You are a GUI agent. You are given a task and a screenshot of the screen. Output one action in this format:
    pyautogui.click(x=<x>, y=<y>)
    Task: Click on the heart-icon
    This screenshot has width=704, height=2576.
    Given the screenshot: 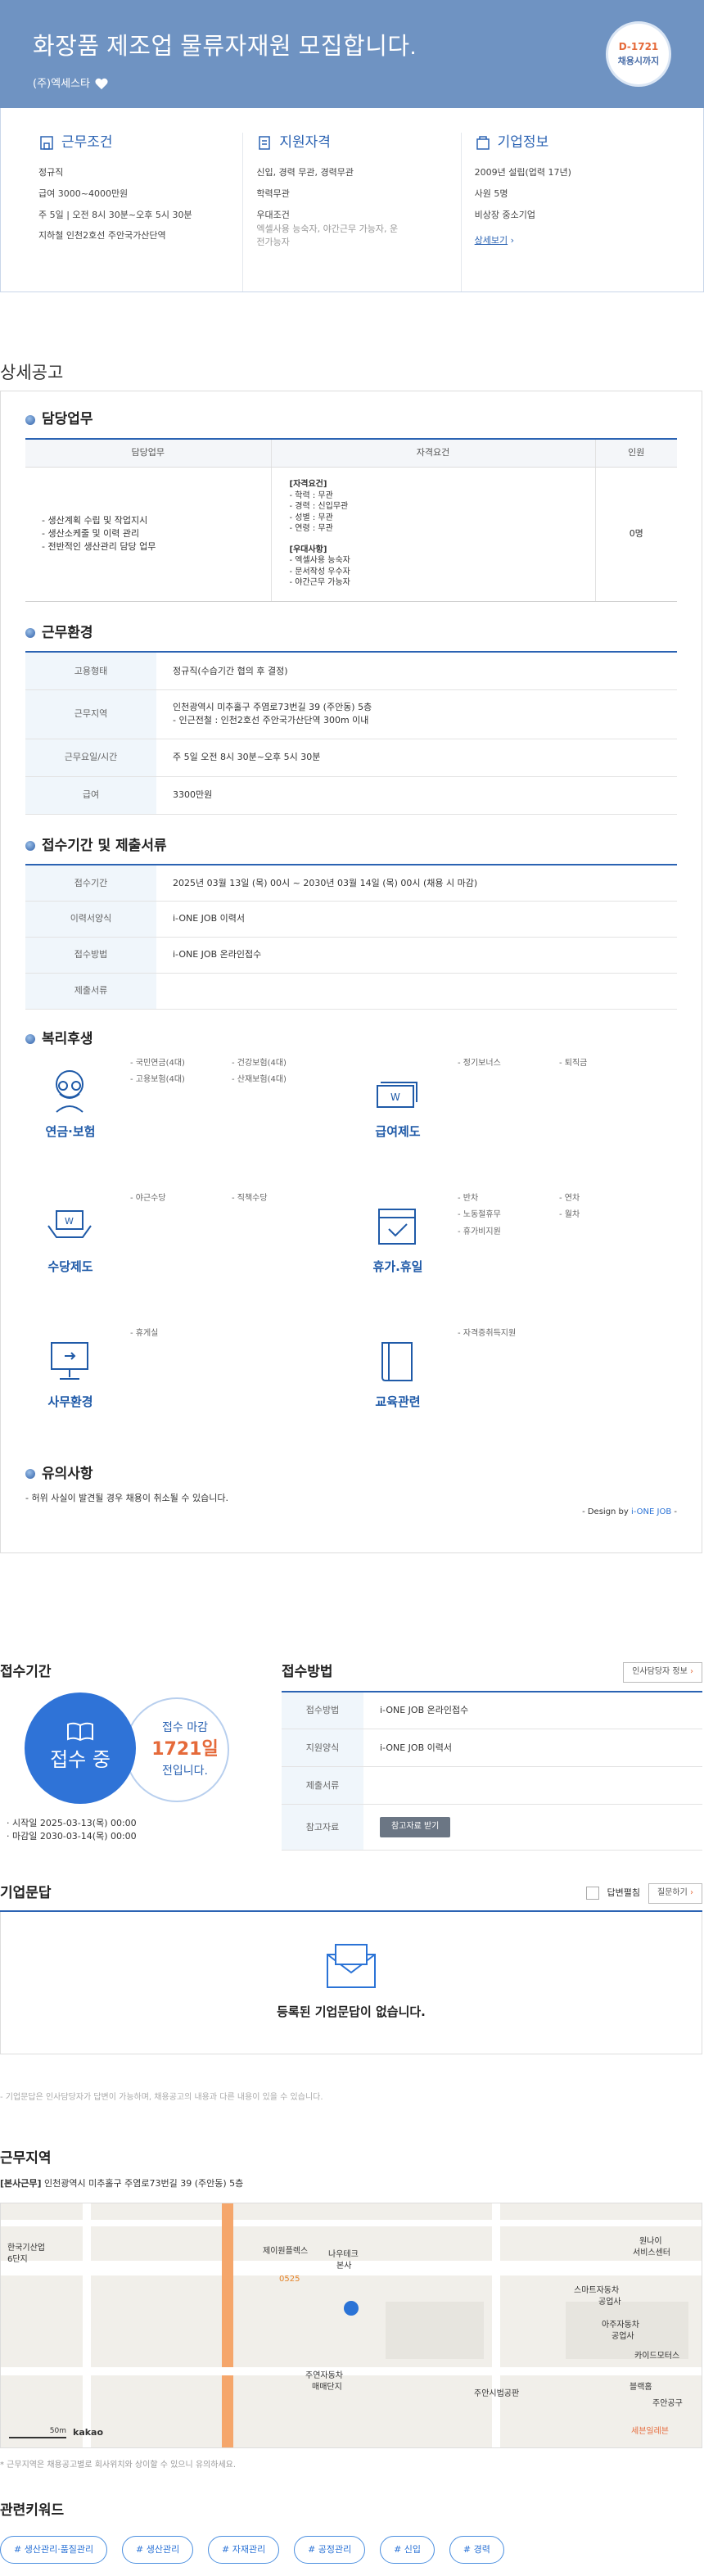 What is the action you would take?
    pyautogui.click(x=101, y=84)
    